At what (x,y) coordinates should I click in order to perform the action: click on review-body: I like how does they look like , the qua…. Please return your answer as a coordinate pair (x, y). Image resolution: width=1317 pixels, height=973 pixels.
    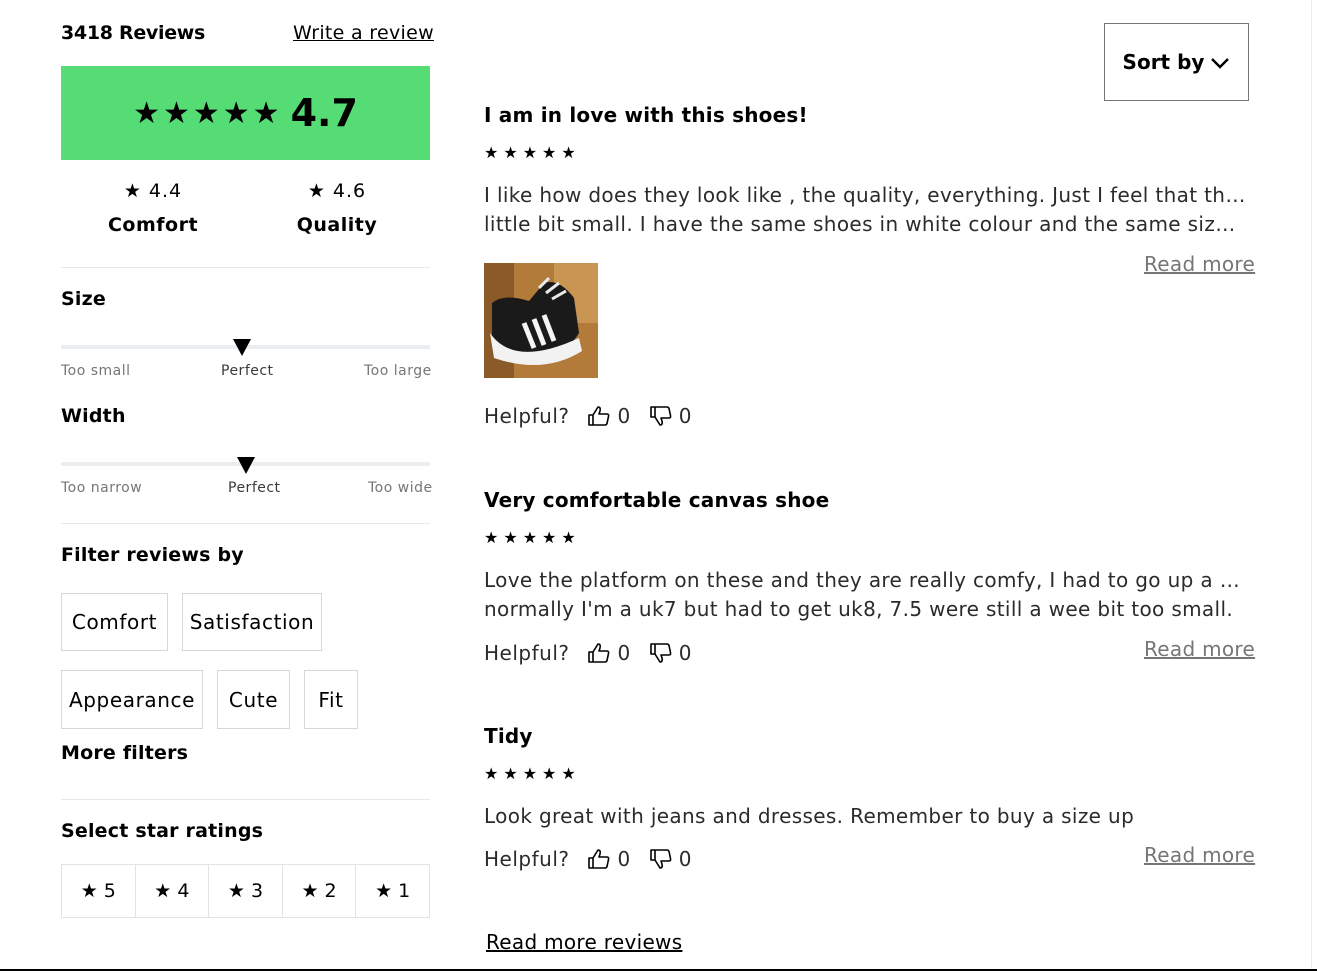
    Looking at the image, I should click on (865, 210).